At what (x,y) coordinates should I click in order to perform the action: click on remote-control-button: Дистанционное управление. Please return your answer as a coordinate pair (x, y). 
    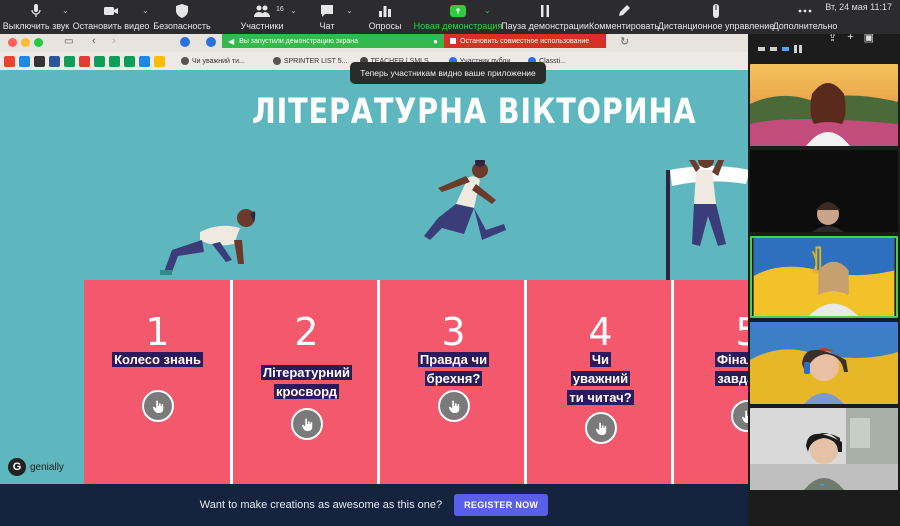
    Looking at the image, I should click on (716, 17).